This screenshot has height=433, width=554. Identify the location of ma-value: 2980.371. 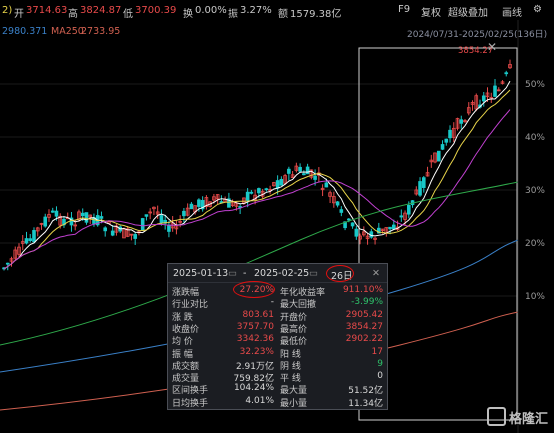
(25, 31).